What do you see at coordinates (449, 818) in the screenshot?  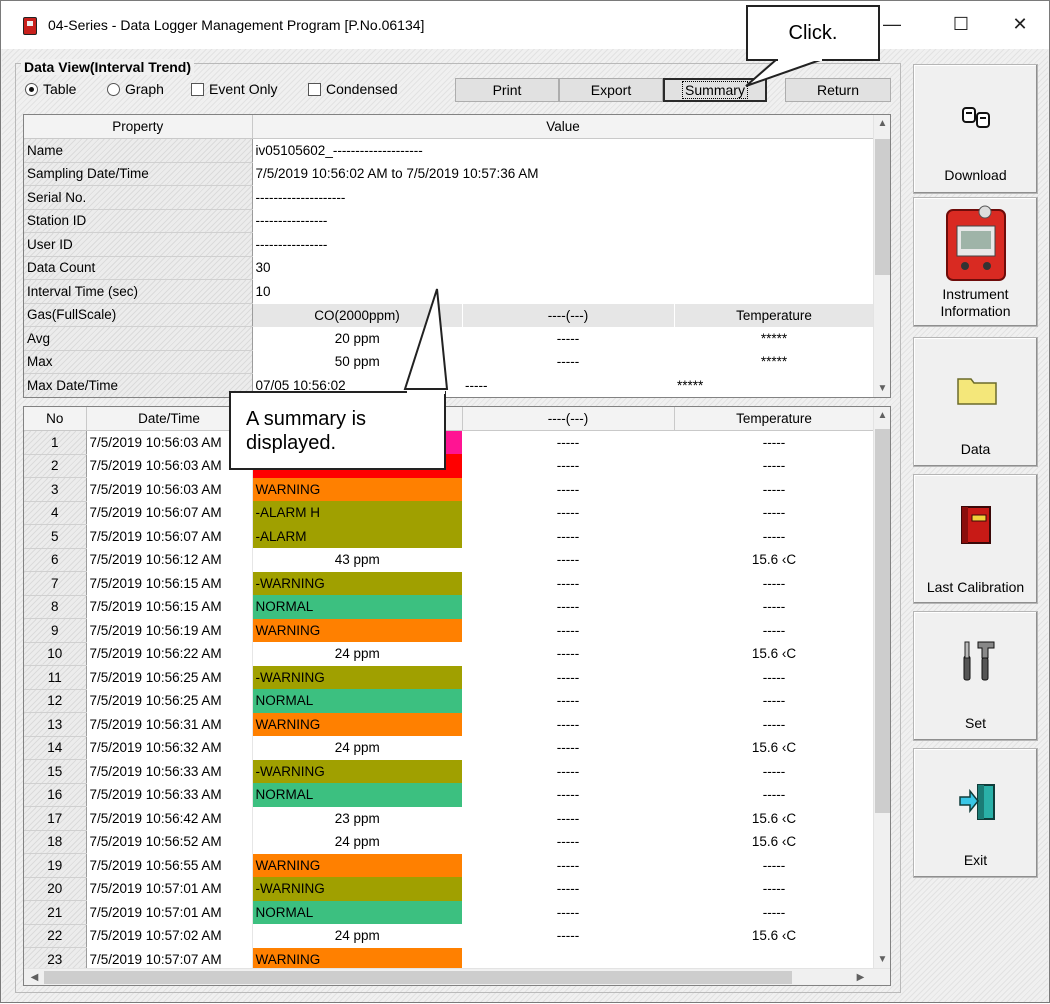 I see `table-row: 17 7/5/2019 10:56:42 AM 23 ppm ----- 15.6 ‹C` at bounding box center [449, 818].